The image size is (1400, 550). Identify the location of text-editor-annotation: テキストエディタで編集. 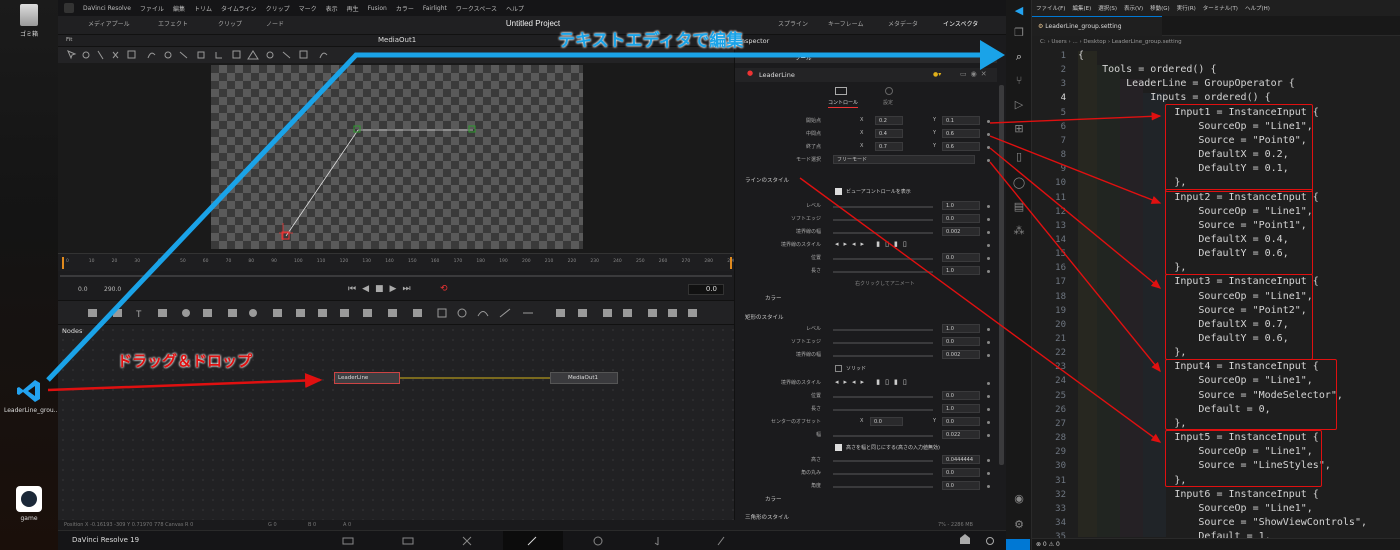
(651, 41).